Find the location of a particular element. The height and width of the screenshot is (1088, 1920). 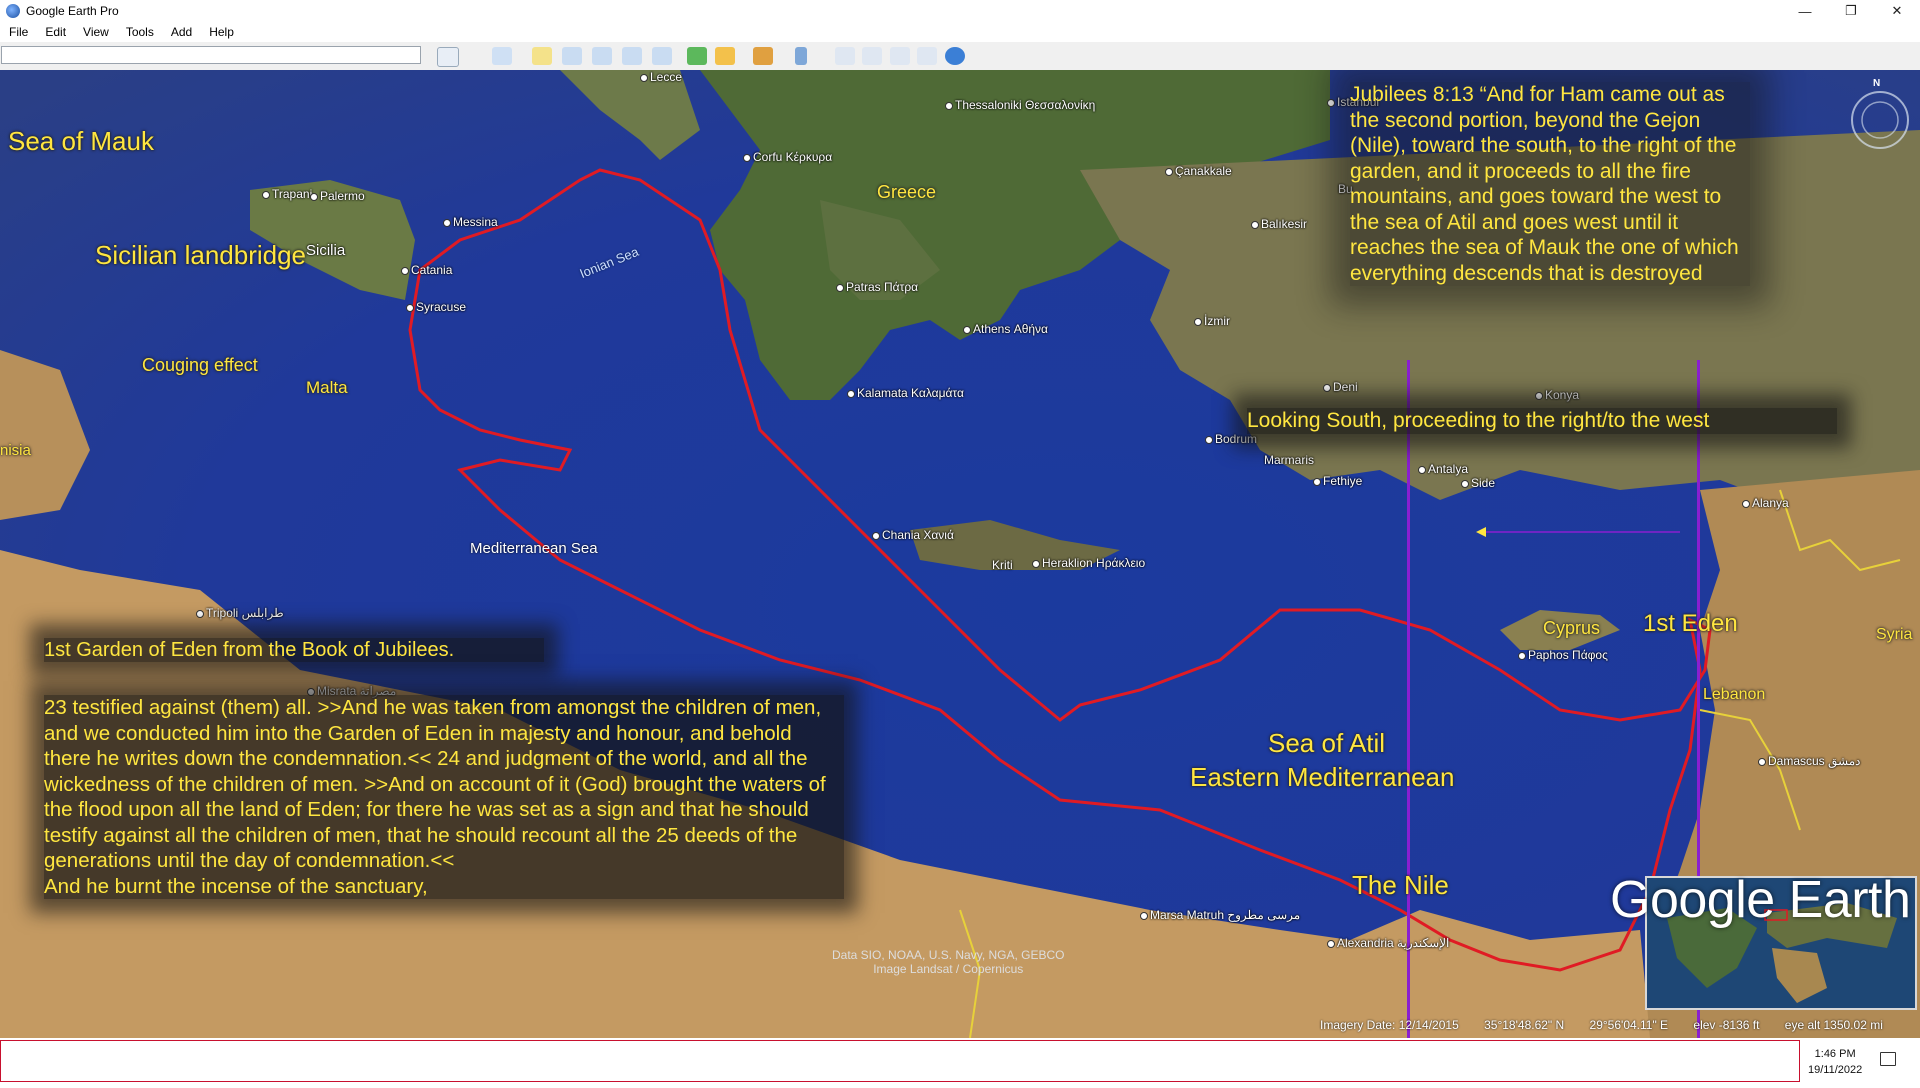

ruler-icon is located at coordinates (801, 56).